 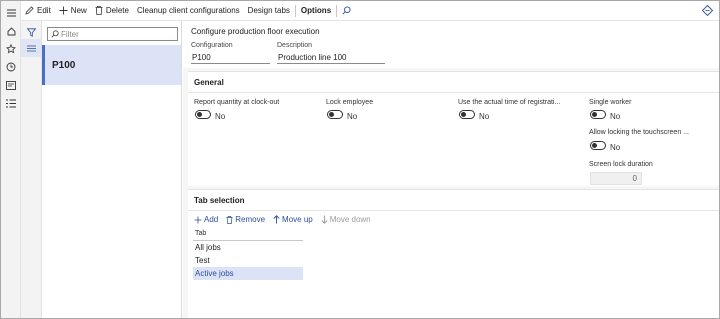 I want to click on delete-button: Delete, so click(x=112, y=11).